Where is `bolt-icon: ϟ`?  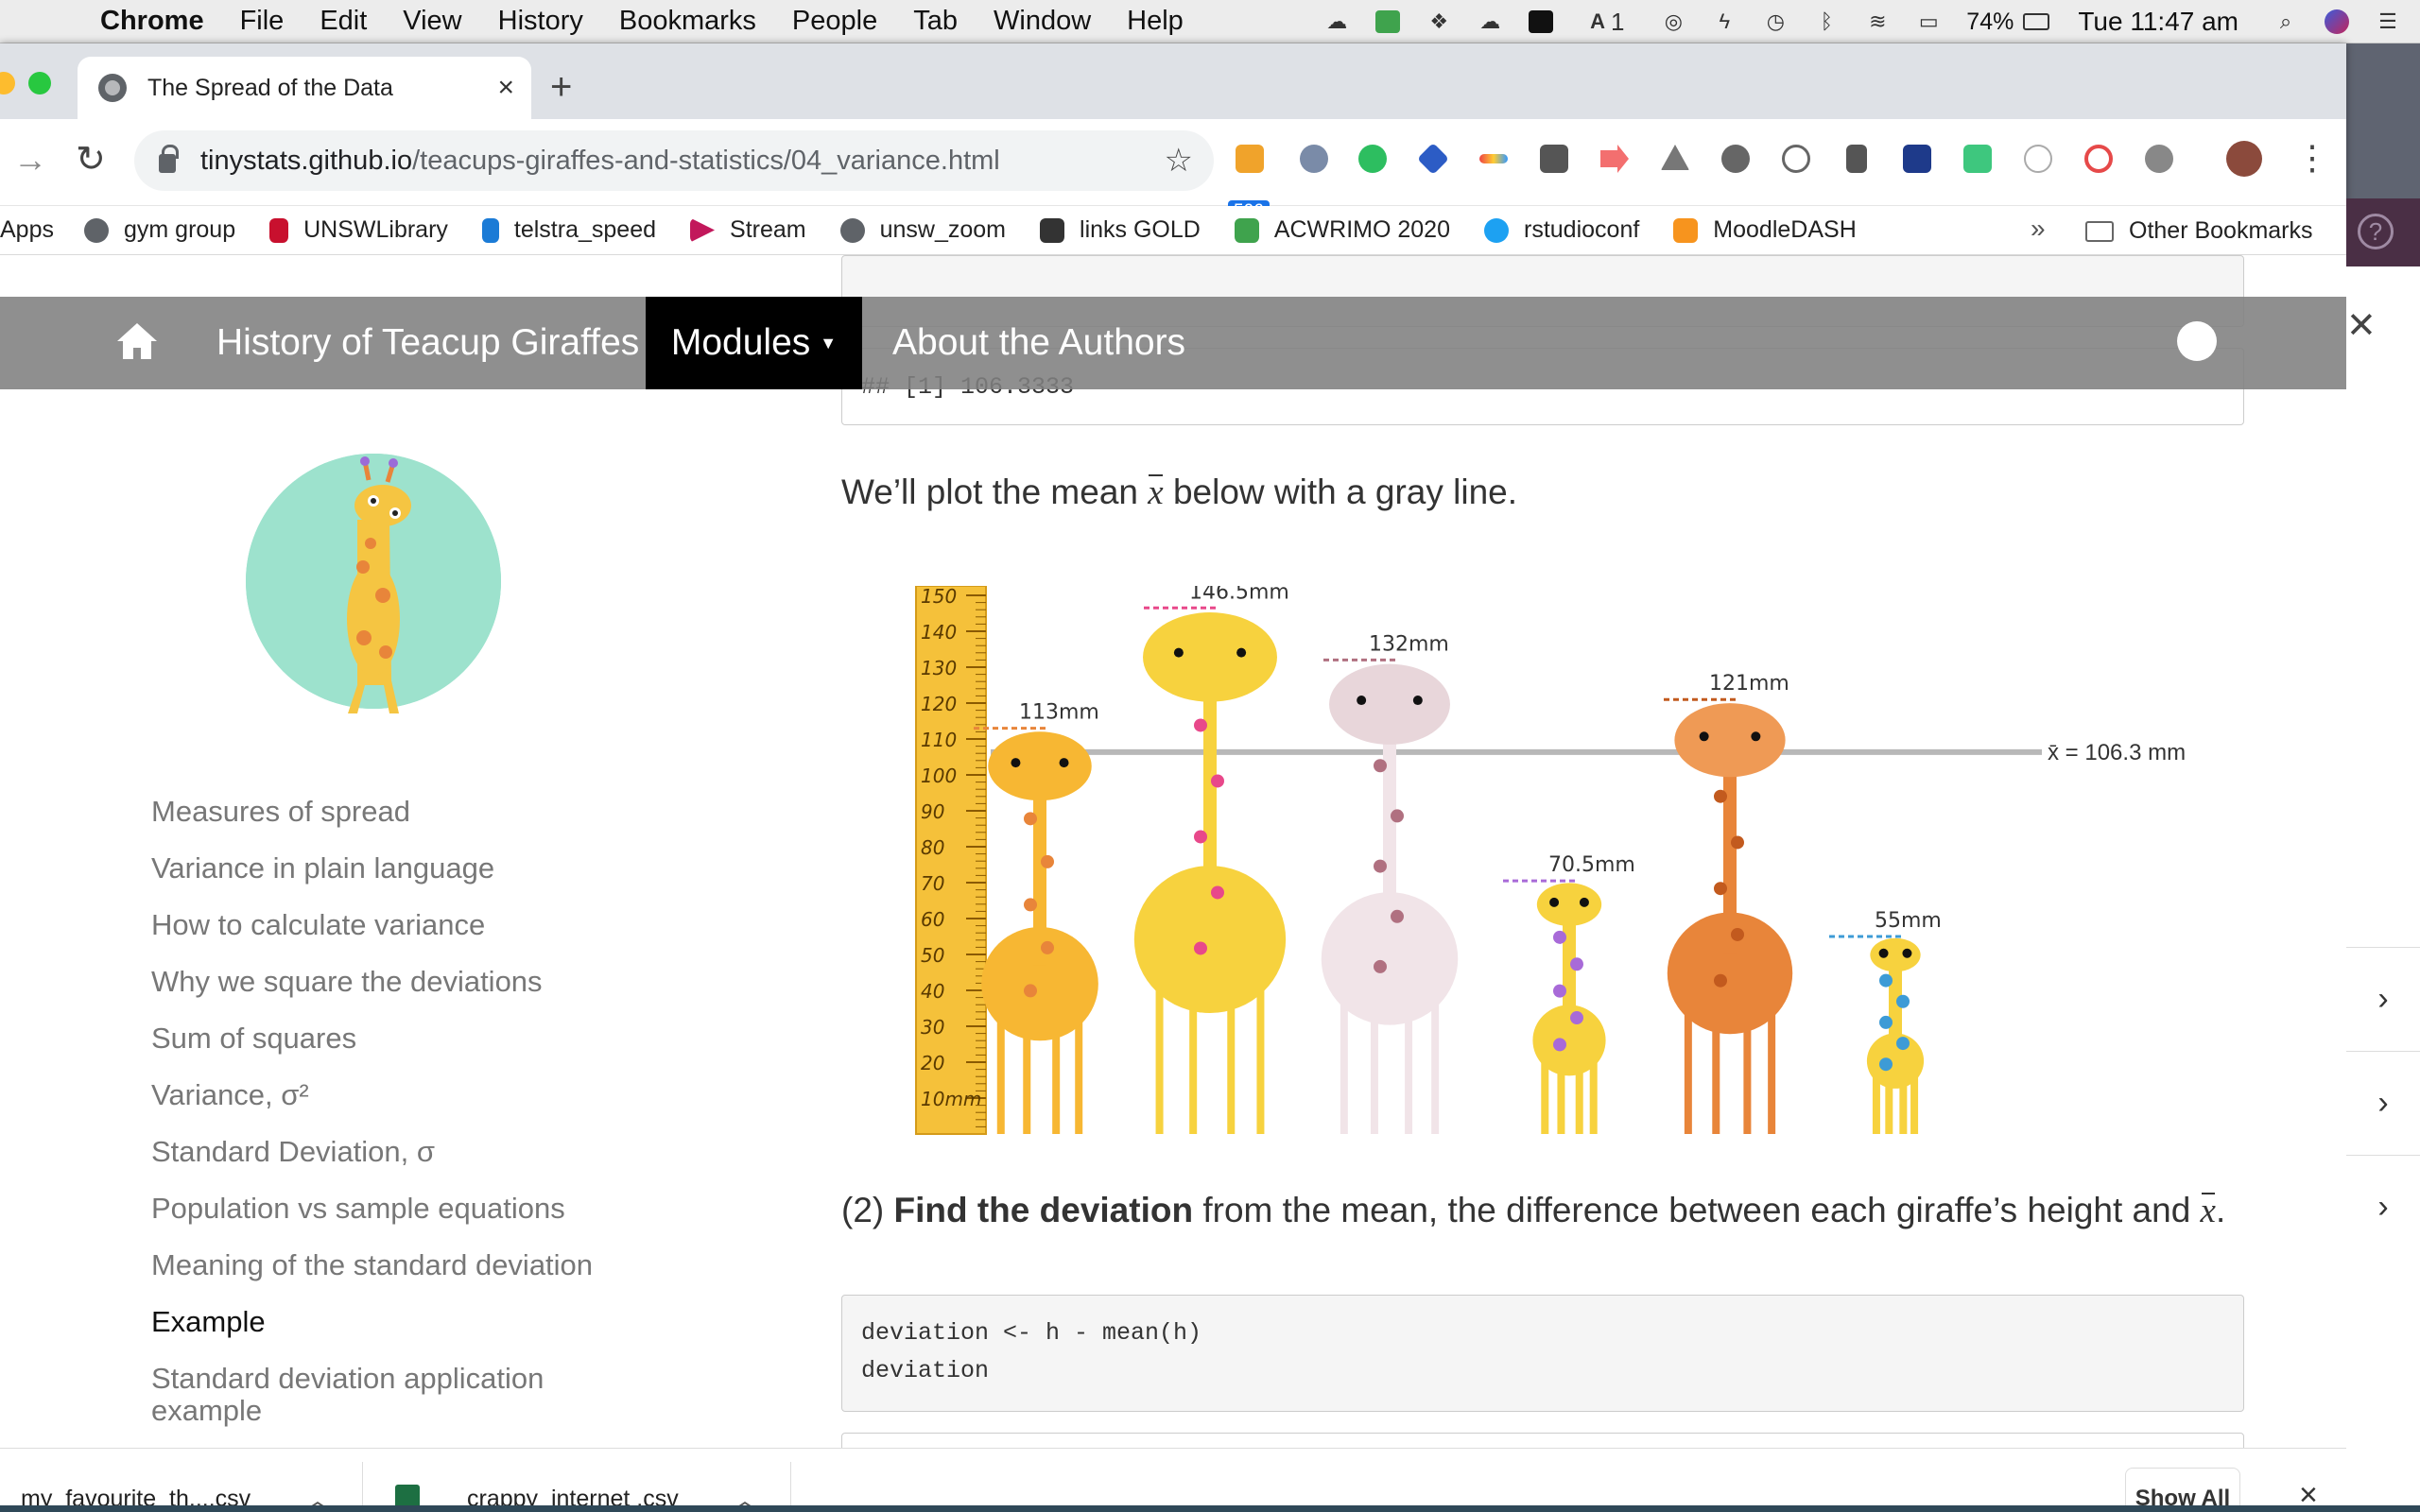
bolt-icon: ϟ is located at coordinates (1724, 21).